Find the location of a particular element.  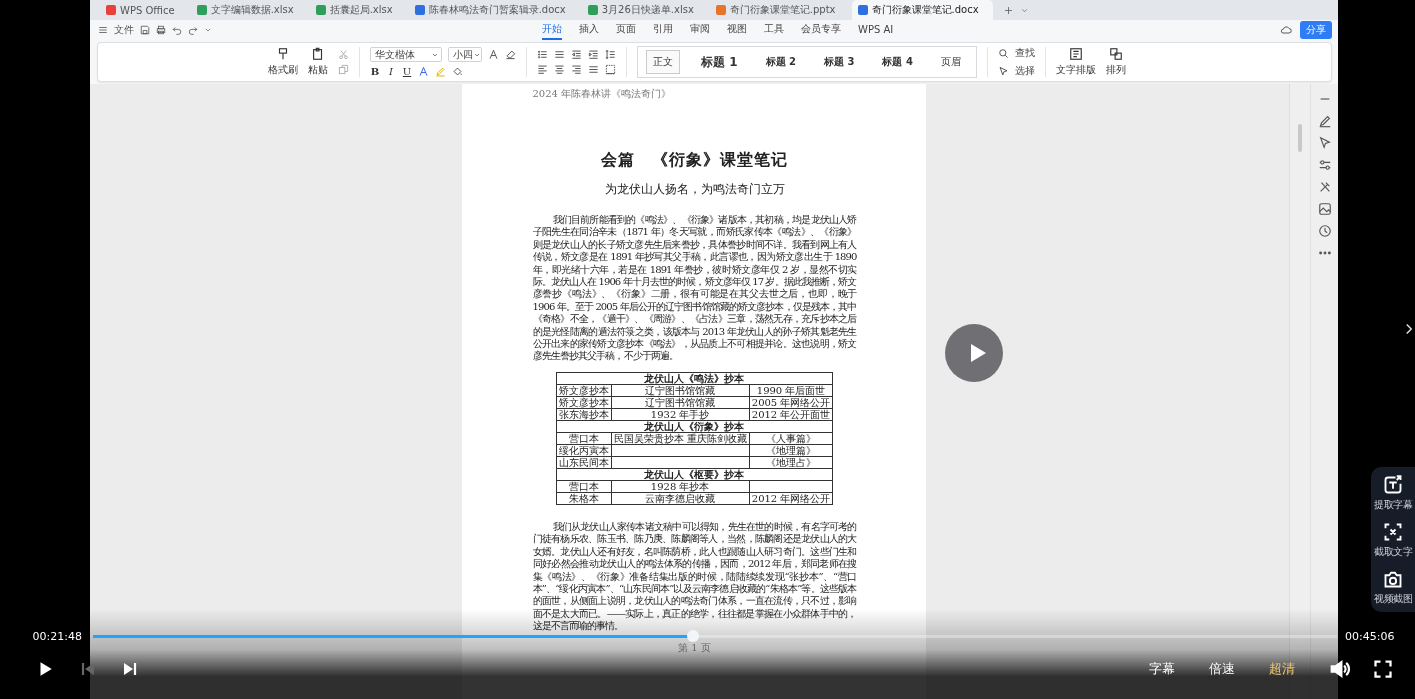

style-option: 页眉 is located at coordinates (950, 62).